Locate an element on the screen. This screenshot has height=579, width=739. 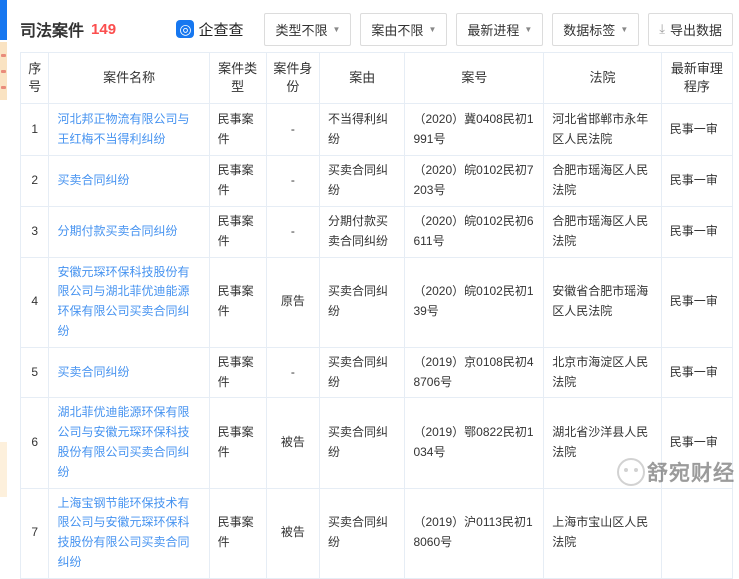
column-header-cause: 案由 is located at coordinates (362, 78).